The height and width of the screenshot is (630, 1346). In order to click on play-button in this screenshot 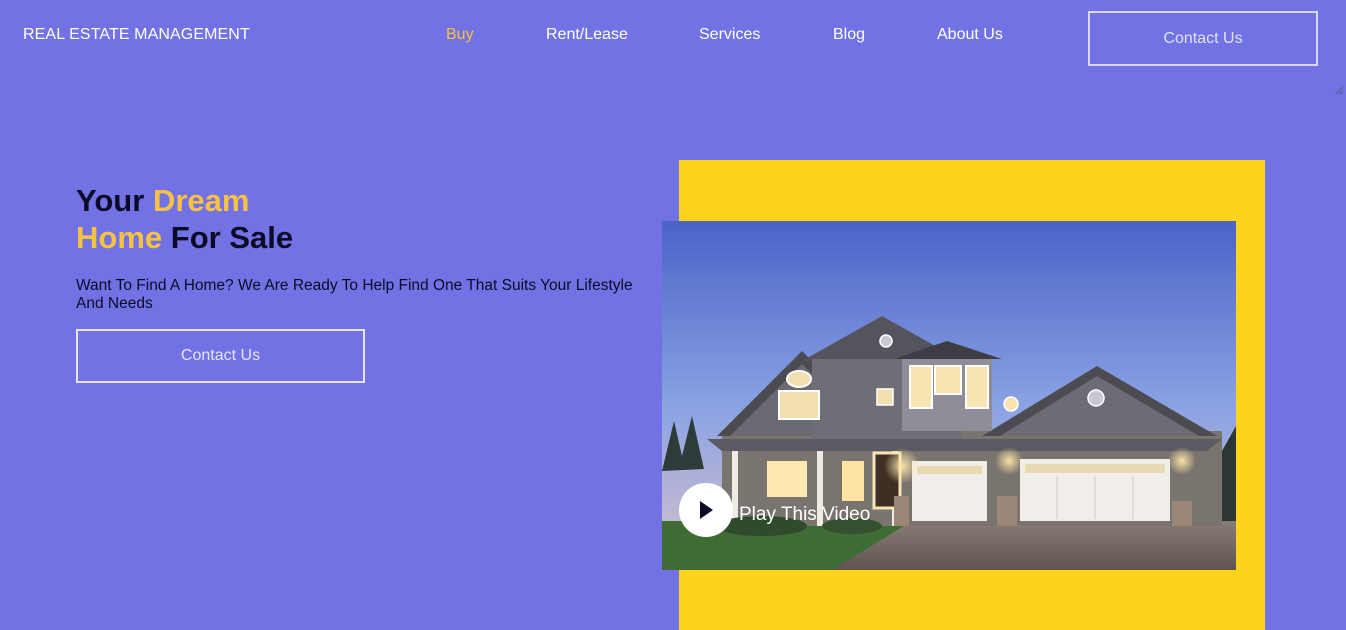, I will do `click(706, 510)`.